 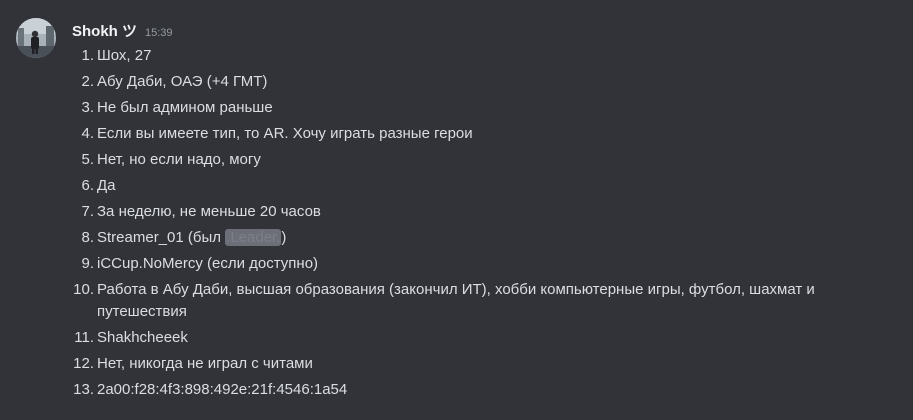 I want to click on list-item: 6. Да, so click(x=452, y=186).